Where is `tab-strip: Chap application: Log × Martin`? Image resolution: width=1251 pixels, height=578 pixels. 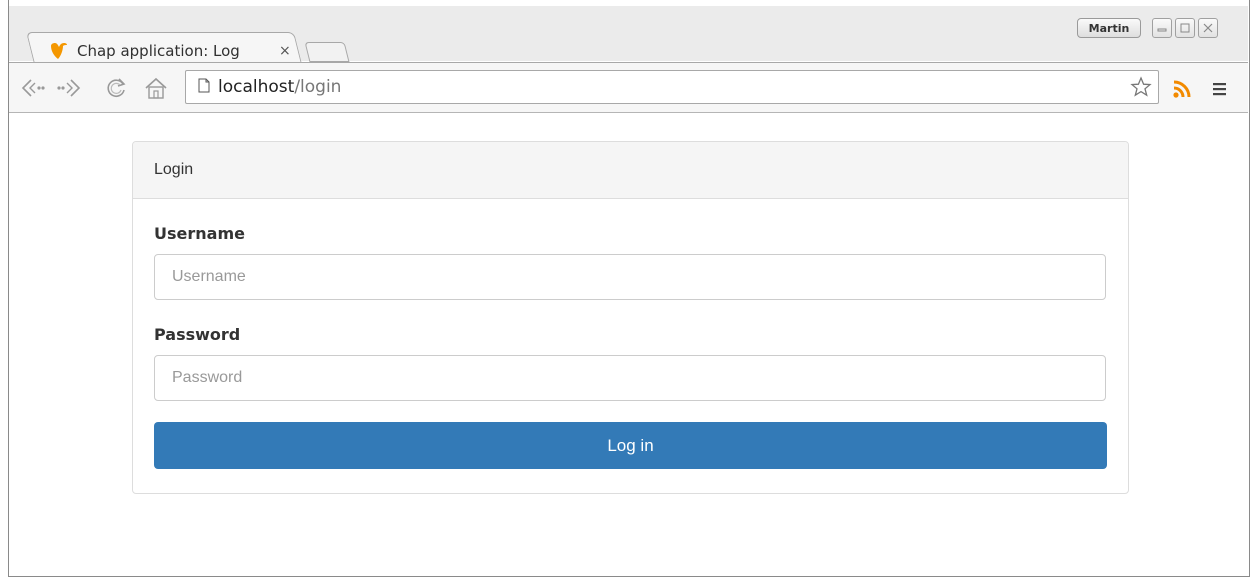
tab-strip: Chap application: Log × Martin is located at coordinates (628, 37).